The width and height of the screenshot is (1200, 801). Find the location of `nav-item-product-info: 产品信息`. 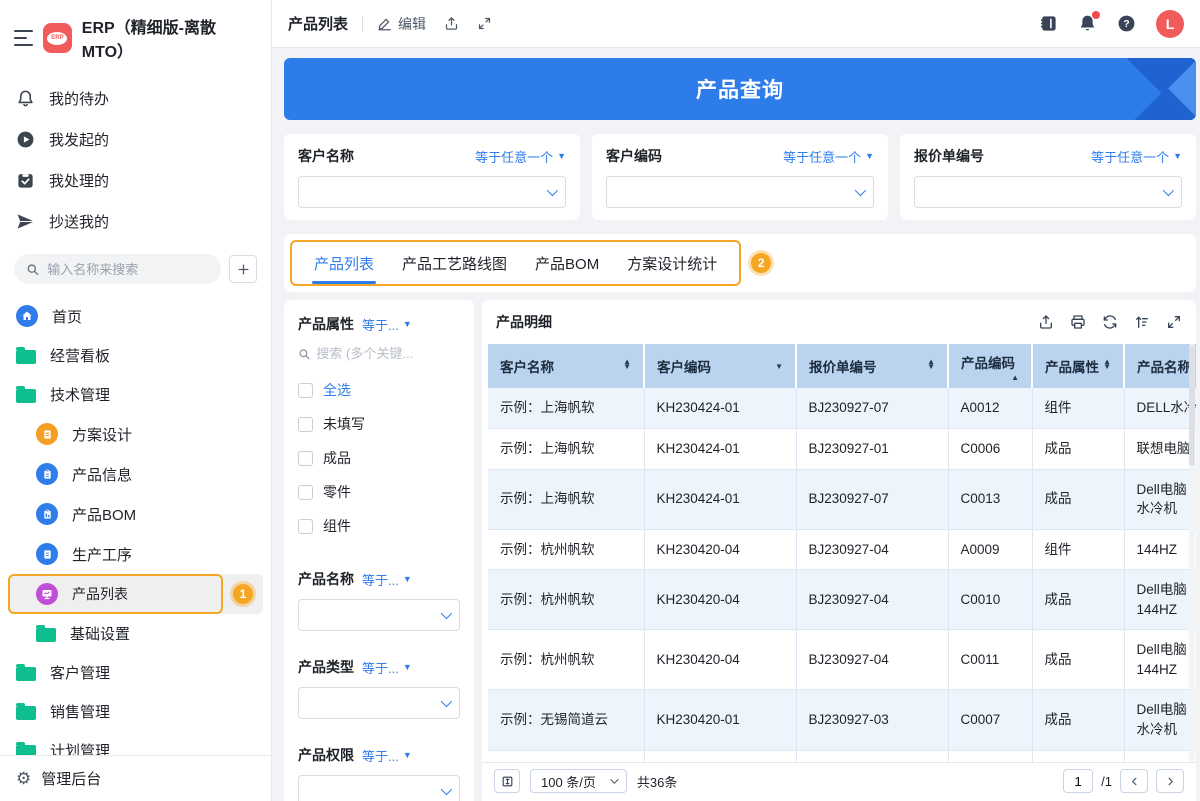

nav-item-product-info: 产品信息 is located at coordinates (135, 474).